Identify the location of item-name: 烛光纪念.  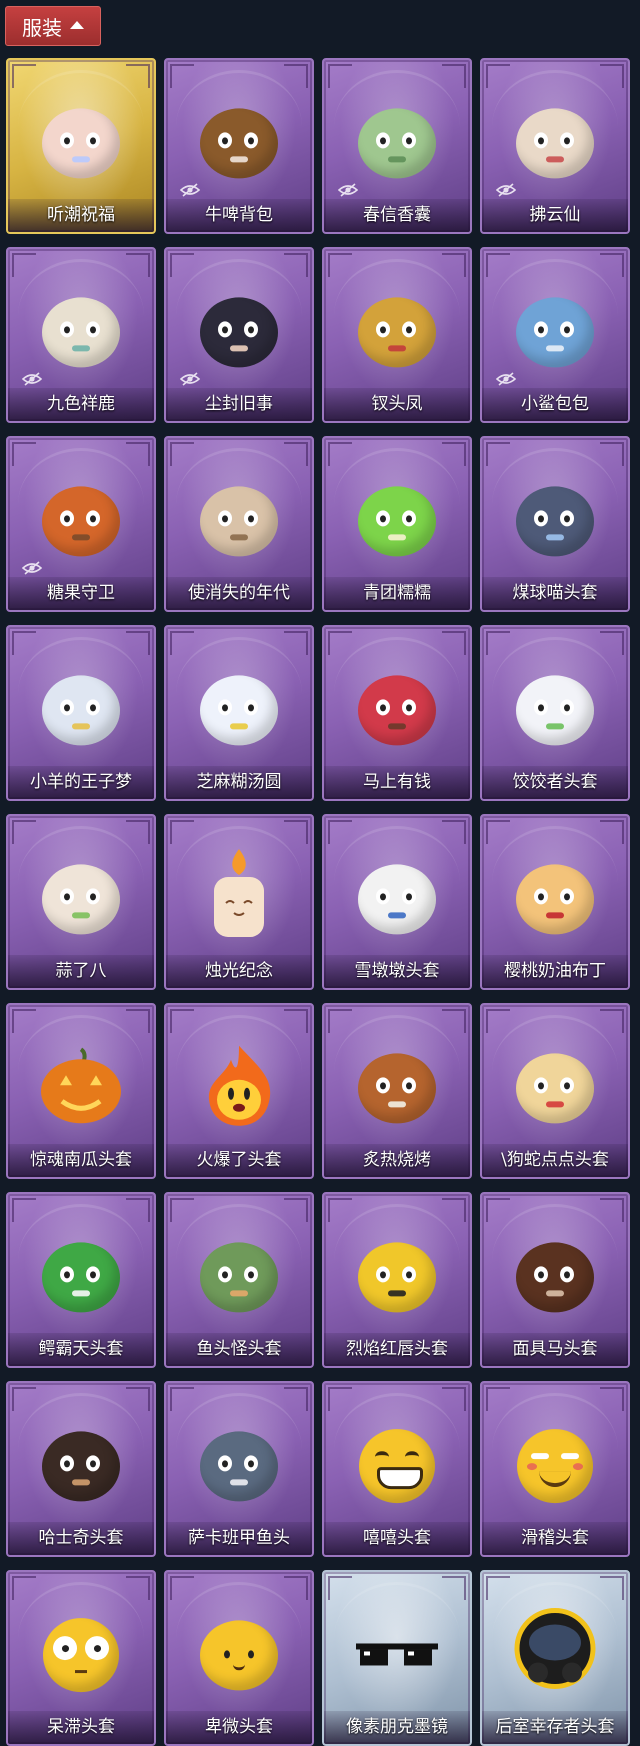
(239, 971).